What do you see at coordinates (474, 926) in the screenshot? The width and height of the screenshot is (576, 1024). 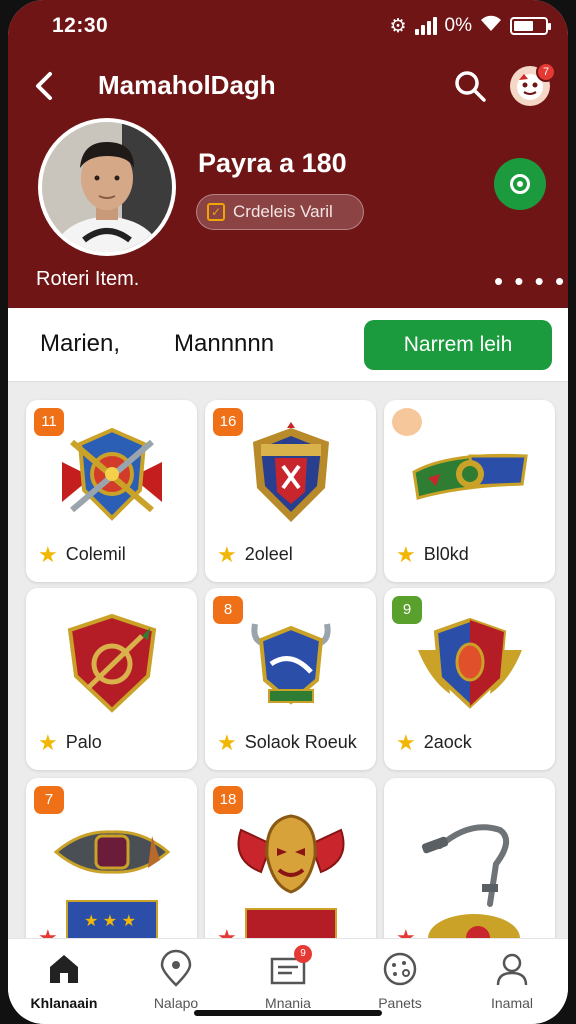 I see `laurel-partial-icon` at bounding box center [474, 926].